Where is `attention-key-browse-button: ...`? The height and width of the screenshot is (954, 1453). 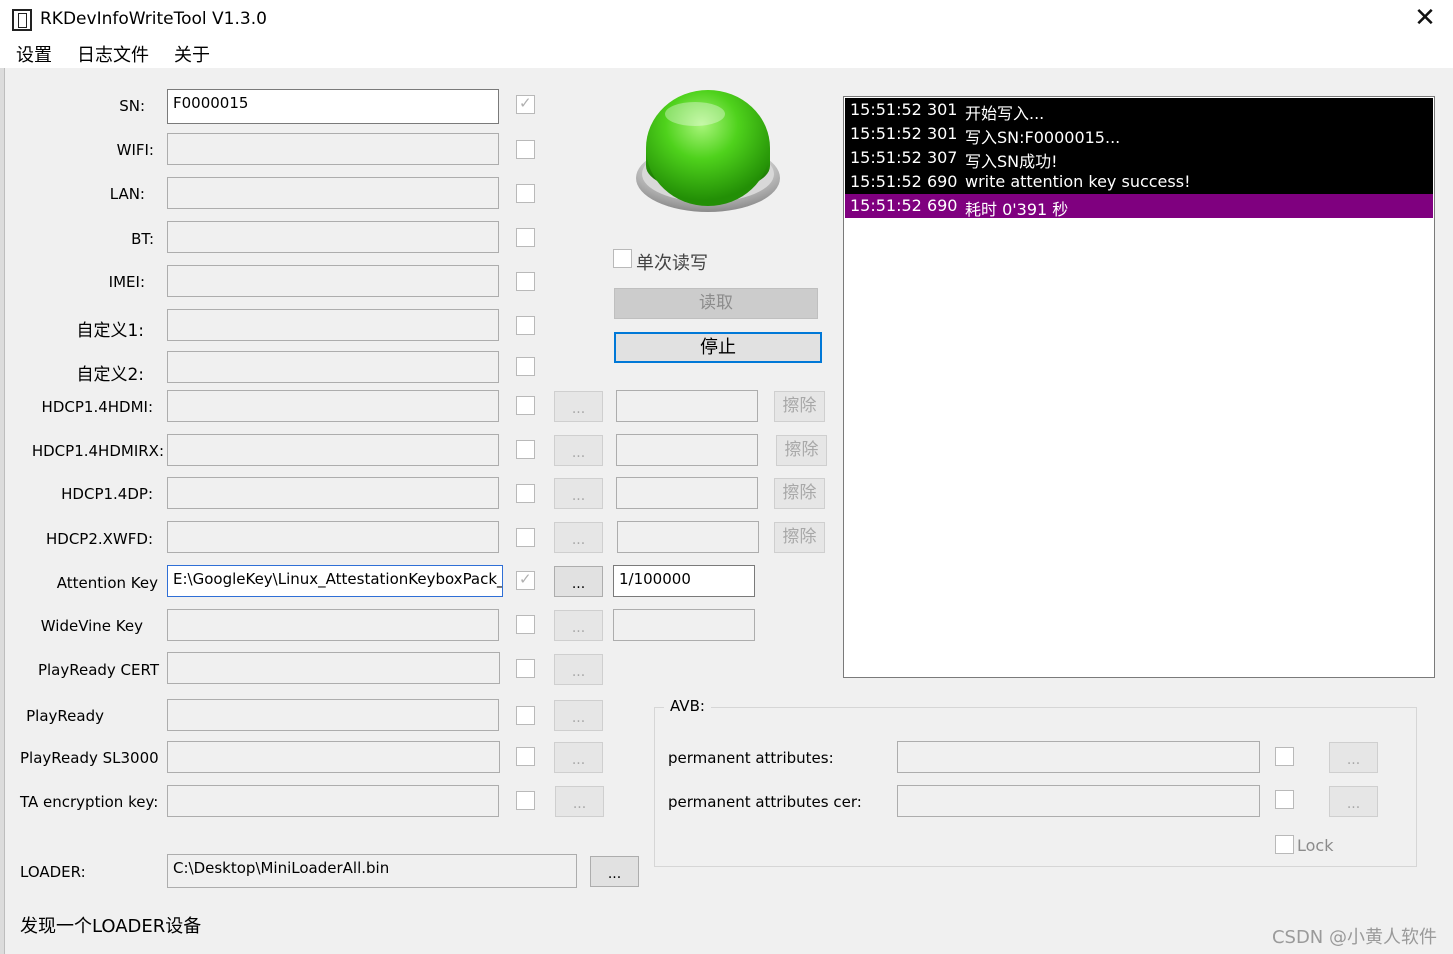 attention-key-browse-button: ... is located at coordinates (578, 581).